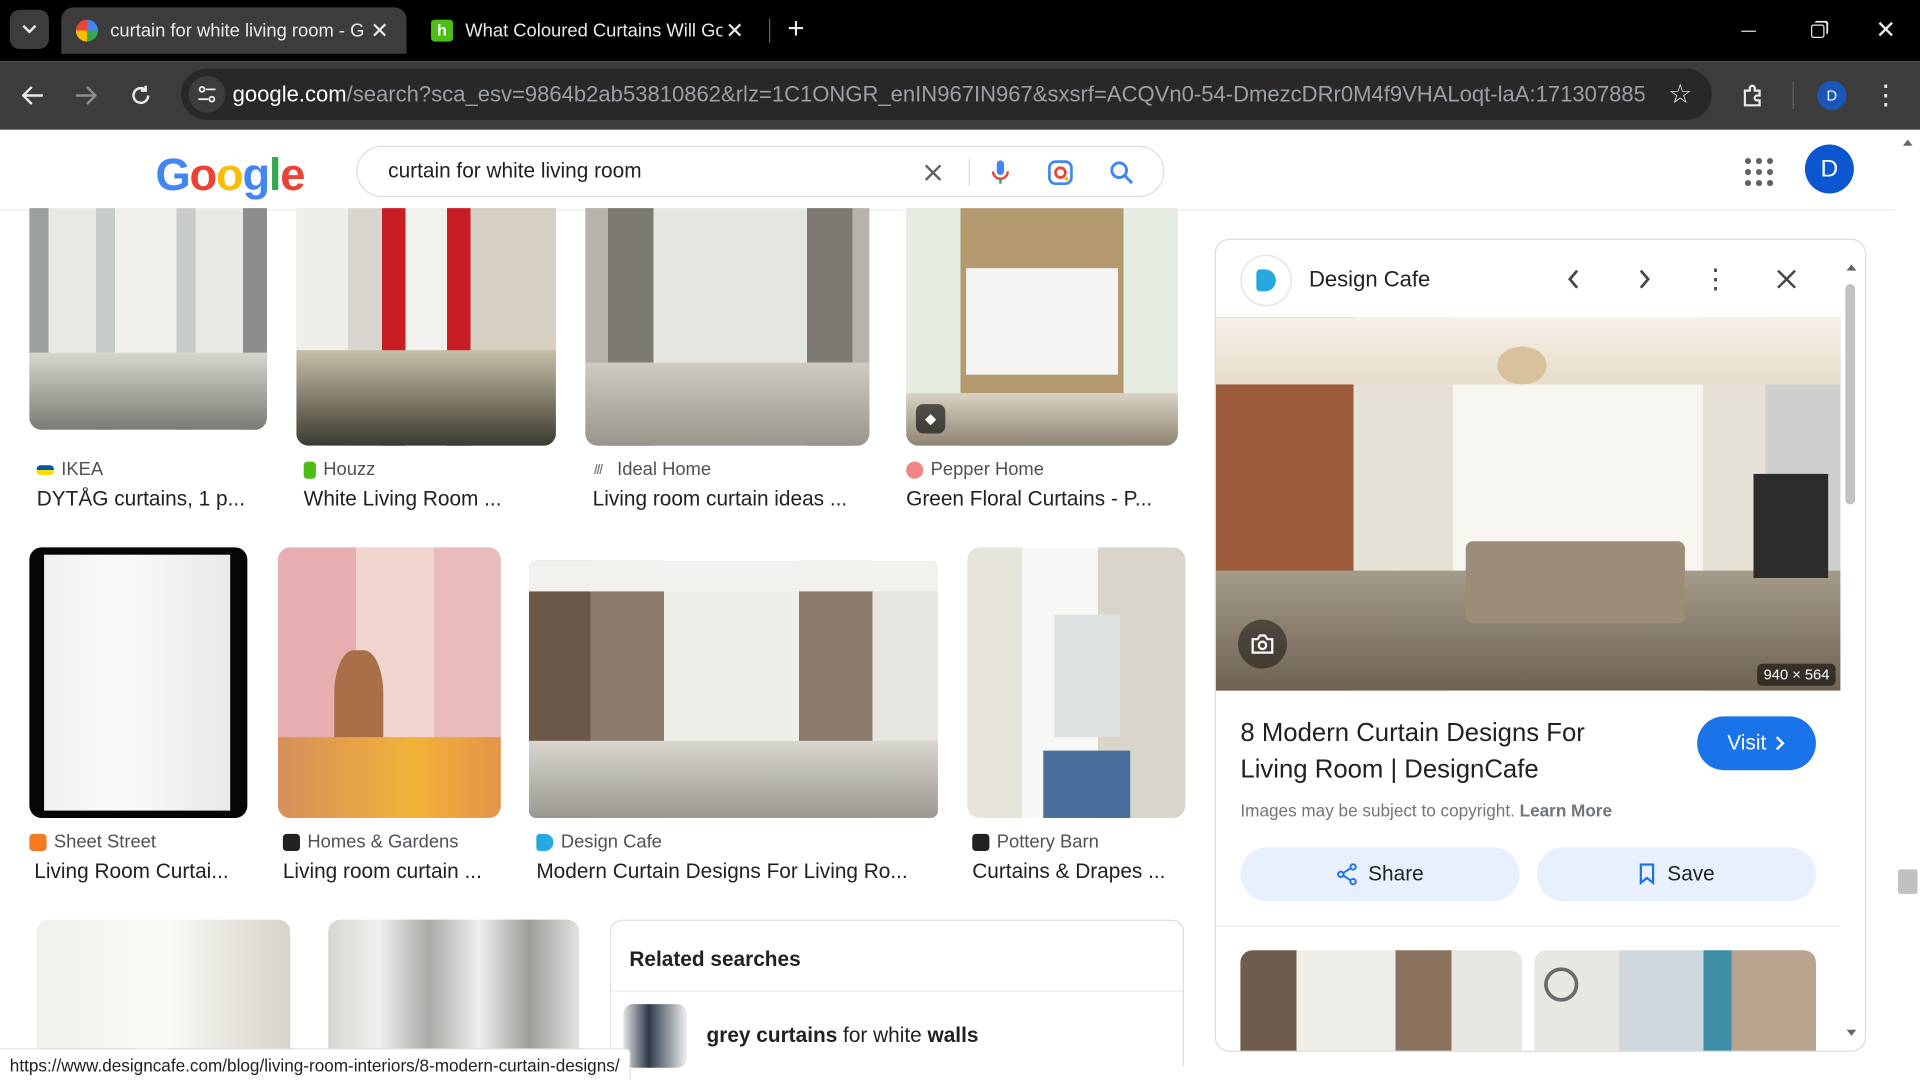 This screenshot has height=1080, width=1920. What do you see at coordinates (1786, 279) in the screenshot?
I see `close-panel-button` at bounding box center [1786, 279].